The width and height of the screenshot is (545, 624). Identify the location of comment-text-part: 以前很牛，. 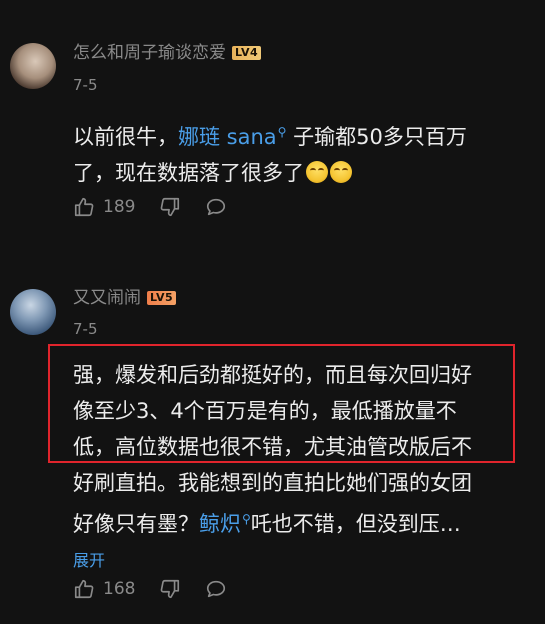
(125, 137).